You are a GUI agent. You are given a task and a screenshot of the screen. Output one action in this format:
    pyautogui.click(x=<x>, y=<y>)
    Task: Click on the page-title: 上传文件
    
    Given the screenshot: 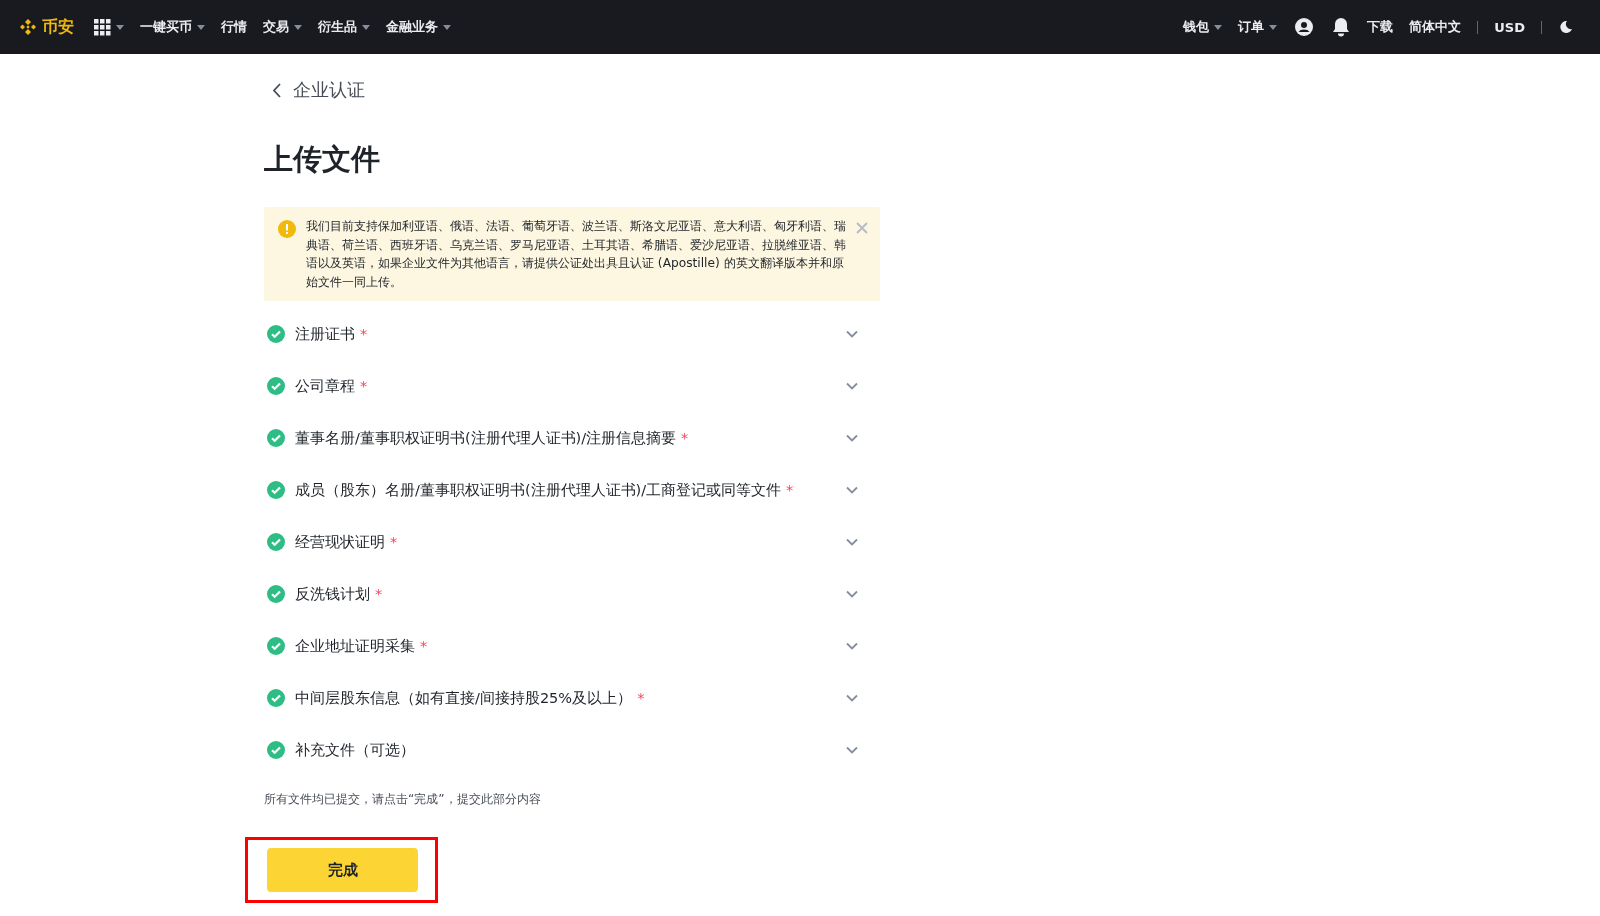 What is the action you would take?
    pyautogui.click(x=322, y=159)
    